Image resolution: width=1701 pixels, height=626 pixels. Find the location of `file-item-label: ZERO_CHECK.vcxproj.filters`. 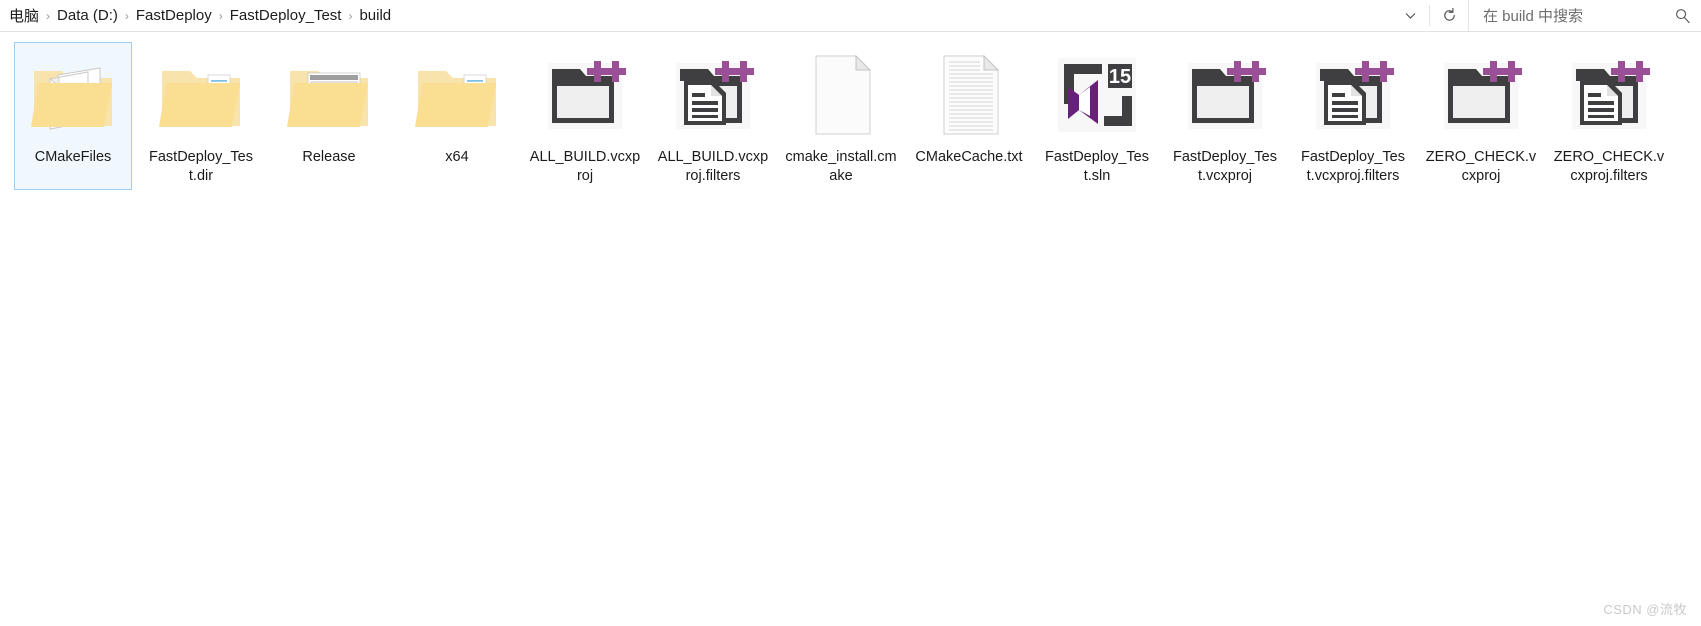

file-item-label: ZERO_CHECK.vcxproj.filters is located at coordinates (1609, 166).